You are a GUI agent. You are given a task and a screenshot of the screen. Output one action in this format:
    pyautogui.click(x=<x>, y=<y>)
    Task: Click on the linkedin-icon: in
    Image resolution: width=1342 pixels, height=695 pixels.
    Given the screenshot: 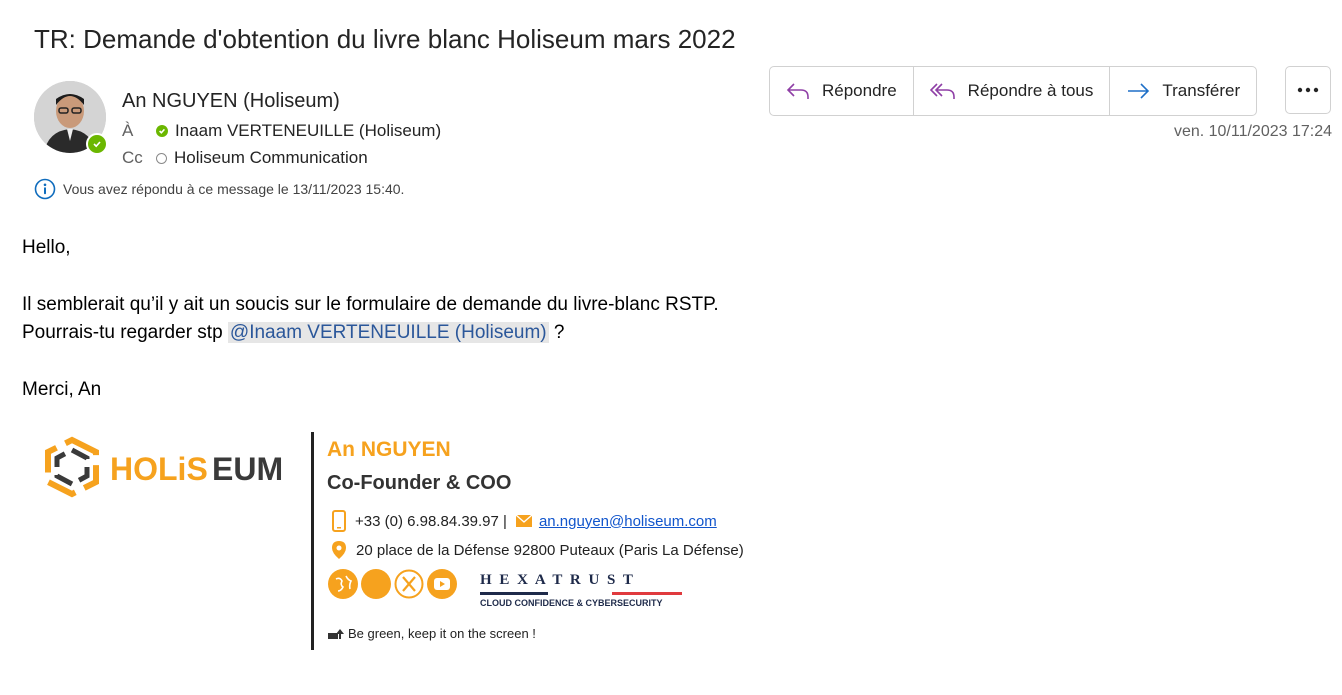 What is the action you would take?
    pyautogui.click(x=376, y=584)
    